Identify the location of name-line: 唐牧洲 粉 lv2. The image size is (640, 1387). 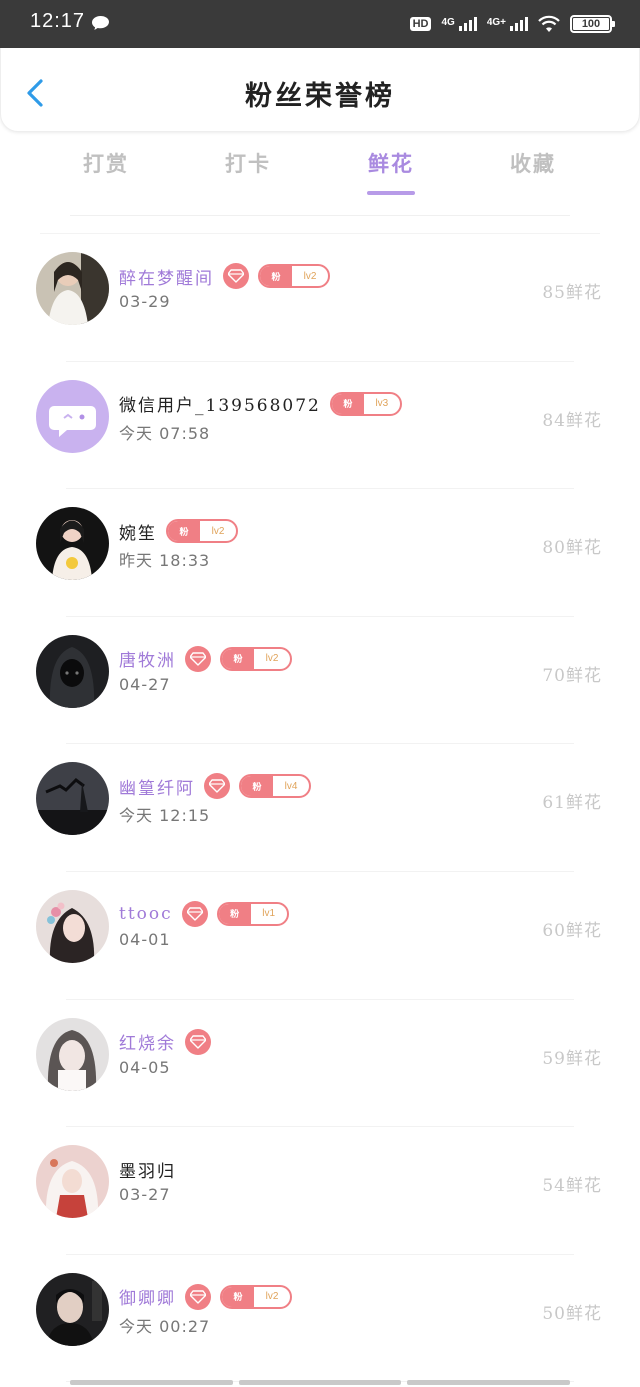
(205, 658).